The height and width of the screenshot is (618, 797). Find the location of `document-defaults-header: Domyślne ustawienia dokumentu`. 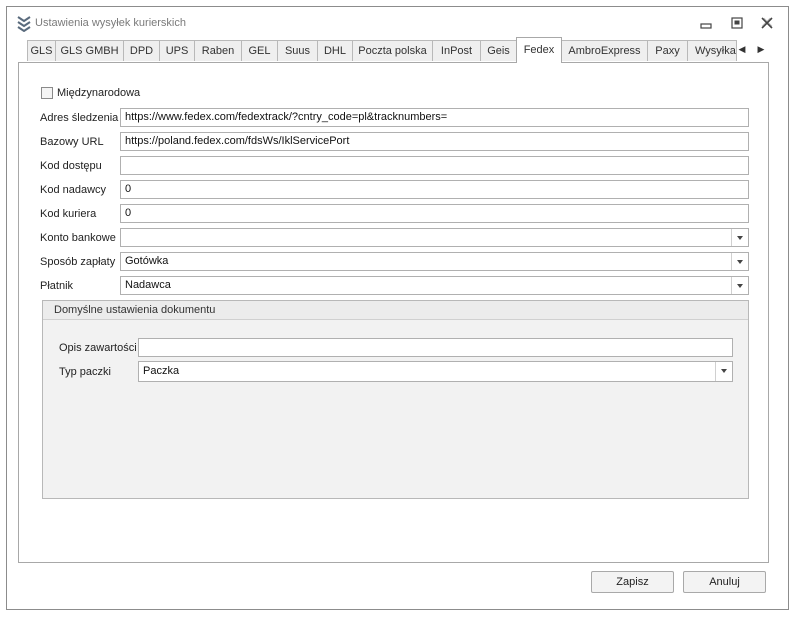

document-defaults-header: Domyślne ustawienia dokumentu is located at coordinates (395, 310).